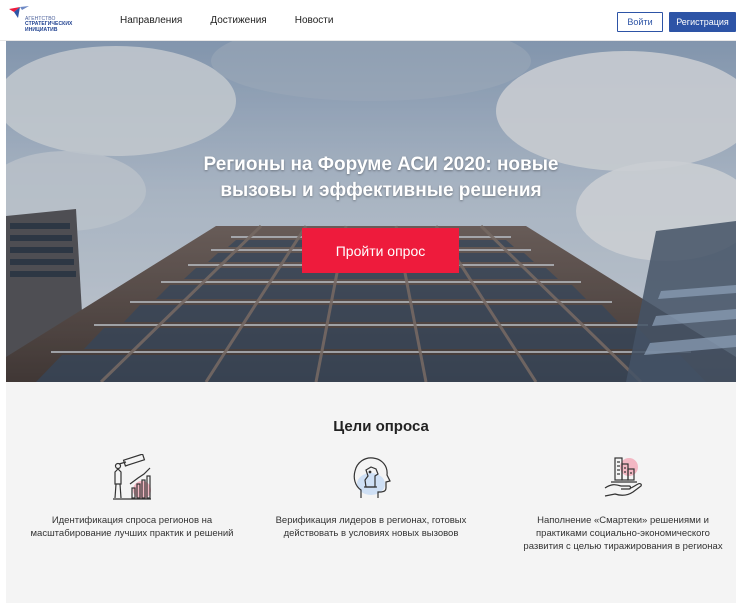 The width and height of the screenshot is (736, 603). I want to click on hand-city-icon, so click(623, 477).